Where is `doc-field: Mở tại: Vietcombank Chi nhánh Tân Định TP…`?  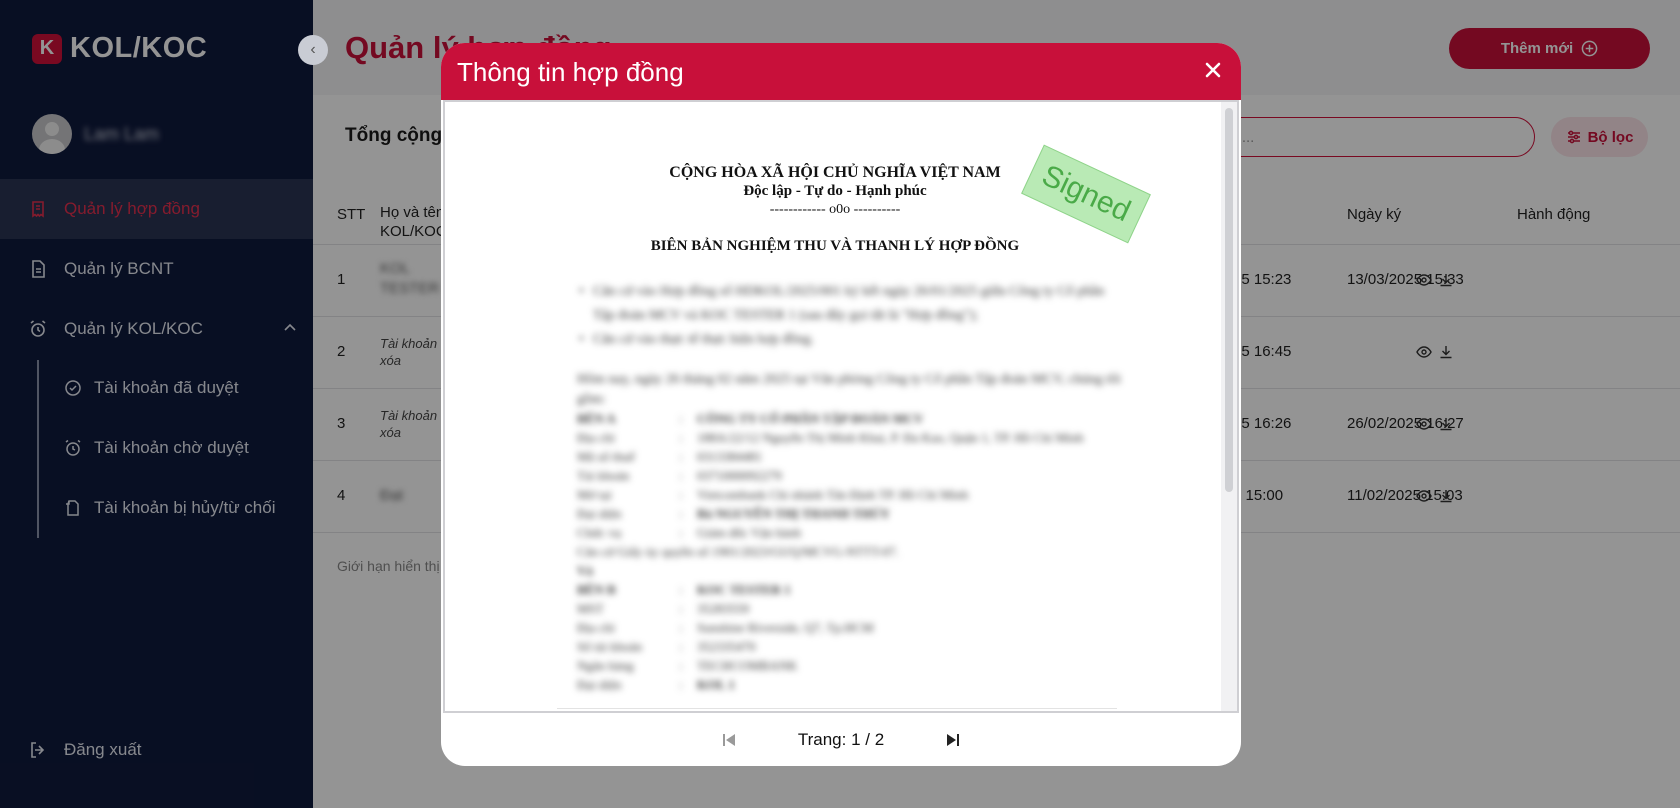 doc-field: Mở tại: Vietcombank Chi nhánh Tân Định TP… is located at coordinates (773, 494).